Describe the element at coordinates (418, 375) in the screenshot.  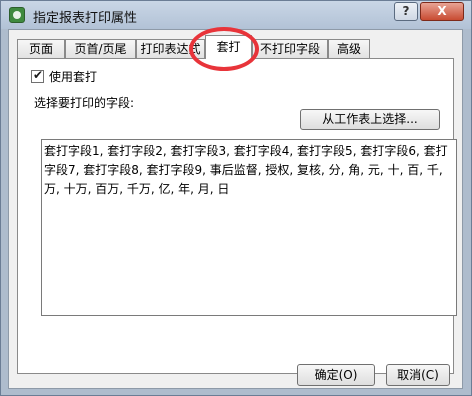
I see `cancel-button: 取消(C)` at that location.